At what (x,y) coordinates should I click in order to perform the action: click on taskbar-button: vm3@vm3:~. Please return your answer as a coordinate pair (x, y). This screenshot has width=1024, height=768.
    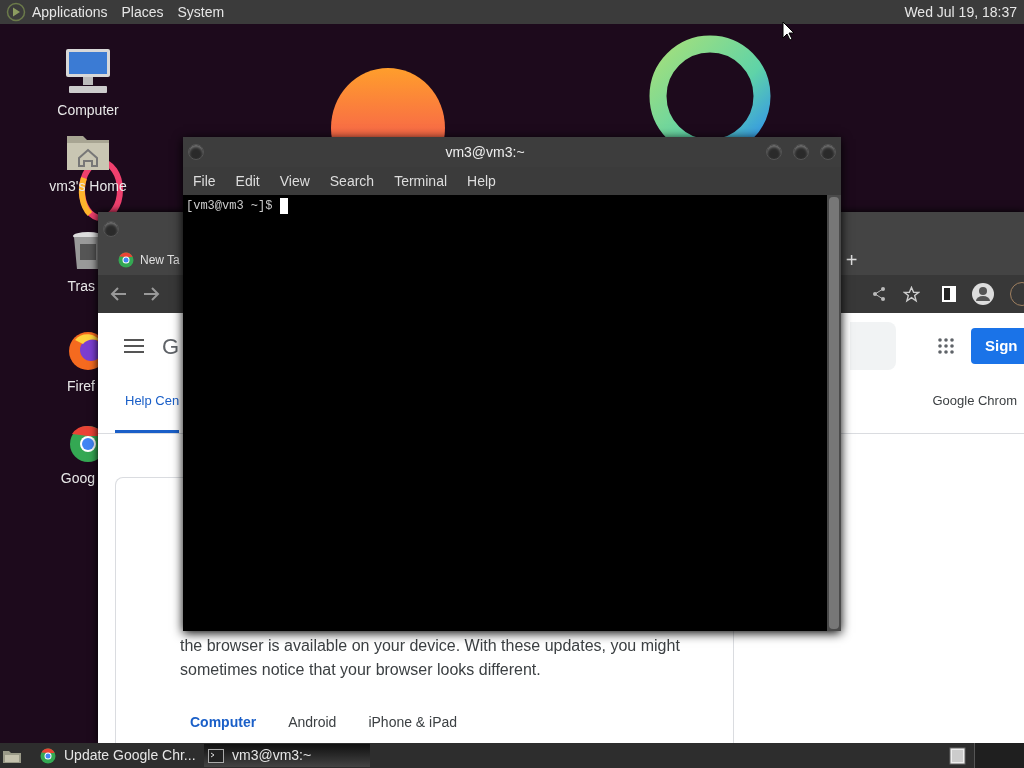
    Looking at the image, I should click on (287, 755).